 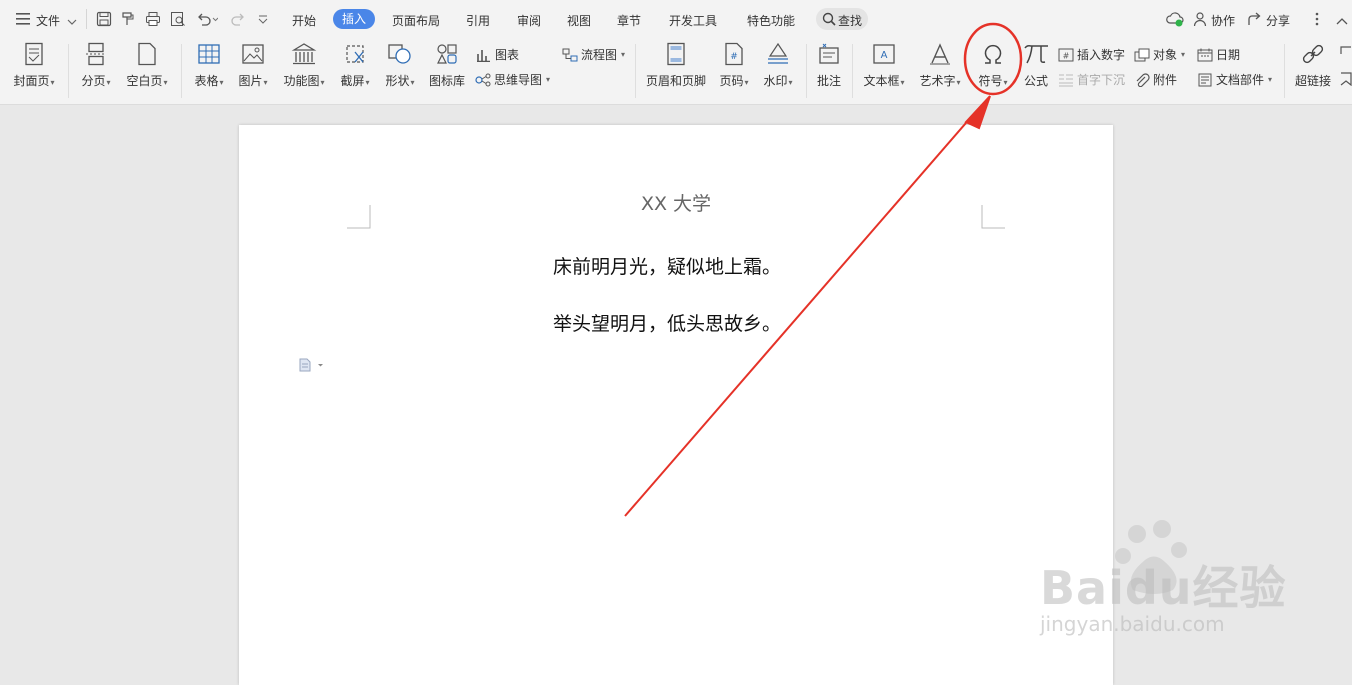 What do you see at coordinates (778, 53) in the screenshot?
I see `watermark-icon` at bounding box center [778, 53].